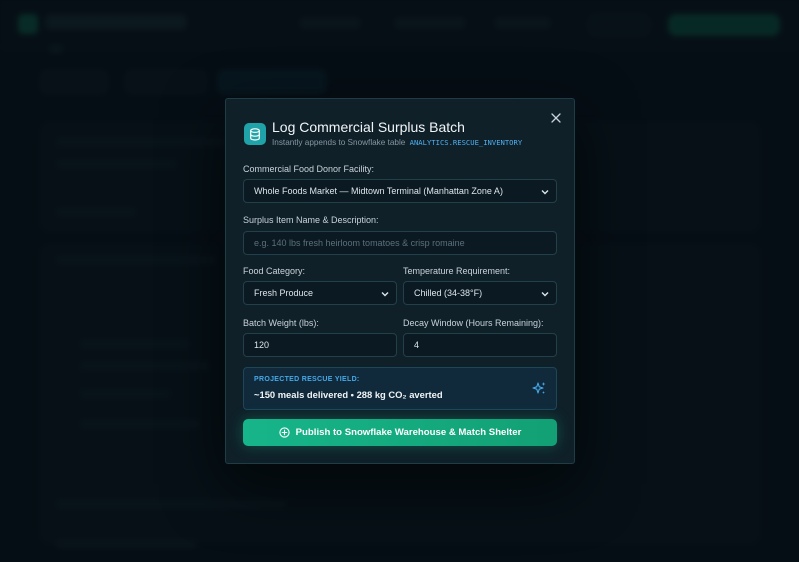 This screenshot has width=799, height=562. Describe the element at coordinates (448, 293) in the screenshot. I see `temperature-select-value: Chilled (34-38°F)` at that location.